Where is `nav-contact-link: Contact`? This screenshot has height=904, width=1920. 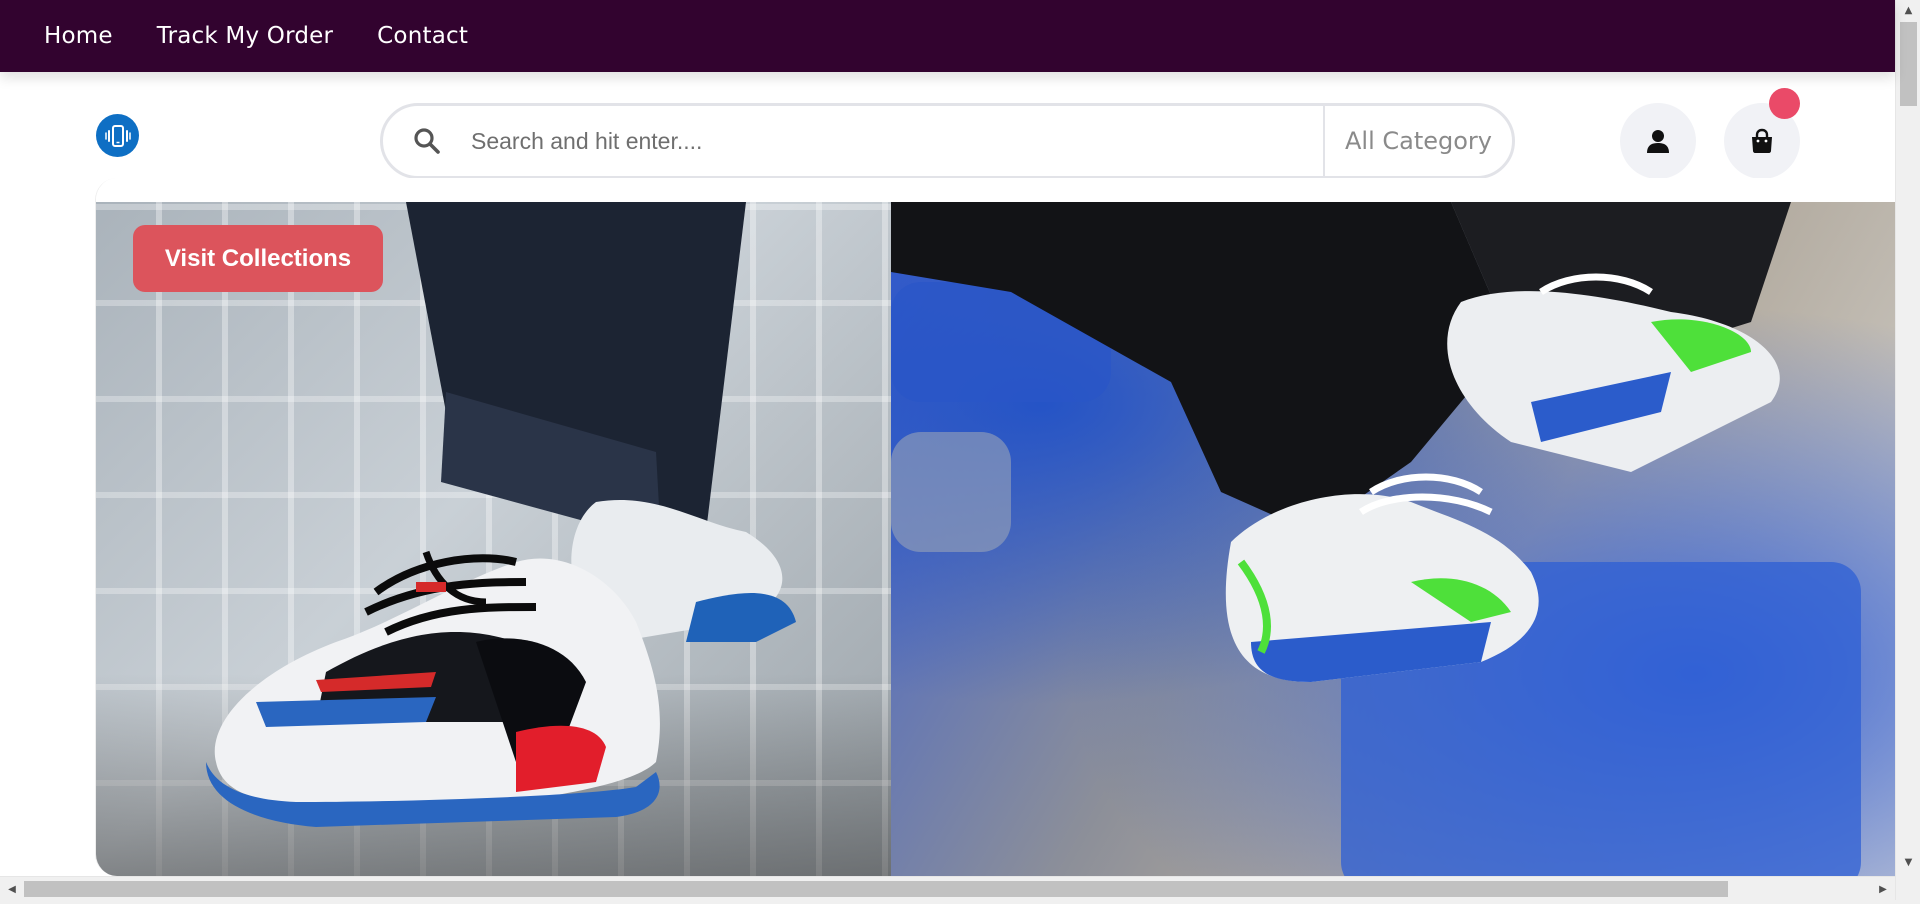
nav-contact-link: Contact is located at coordinates (422, 36).